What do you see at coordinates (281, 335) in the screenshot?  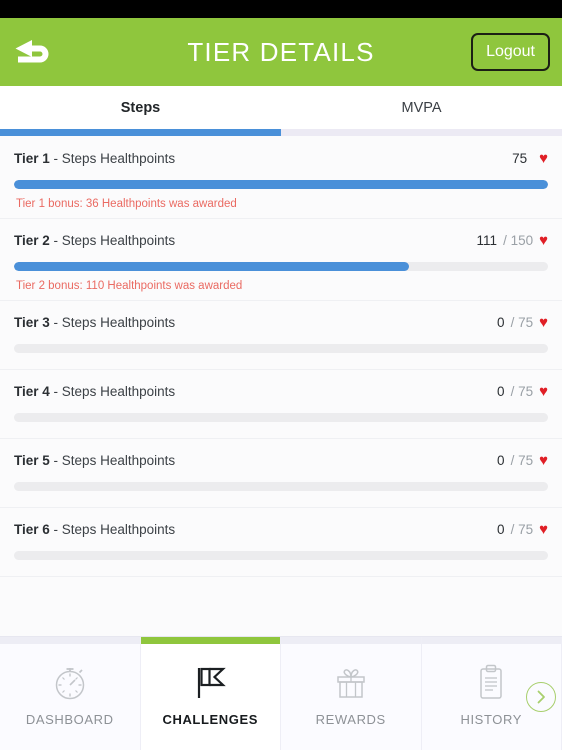 I see `tier-row: Tier 3 - Steps Healthpoints 0 / 75 ♥` at bounding box center [281, 335].